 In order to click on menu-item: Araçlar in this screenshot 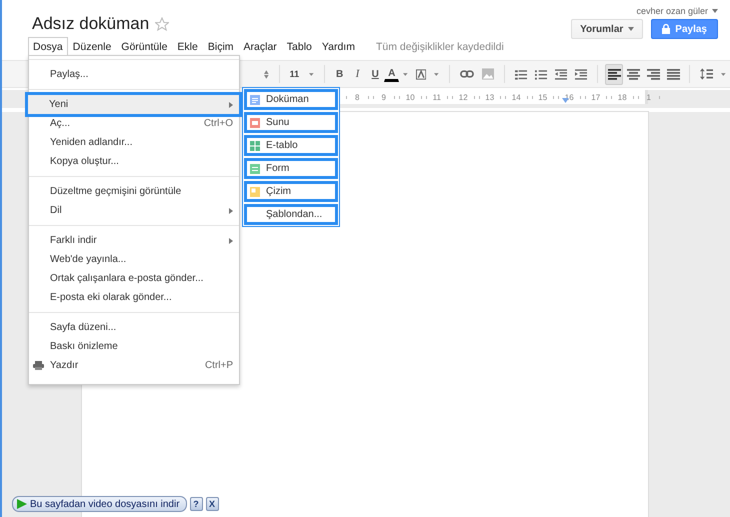, I will do `click(260, 46)`.